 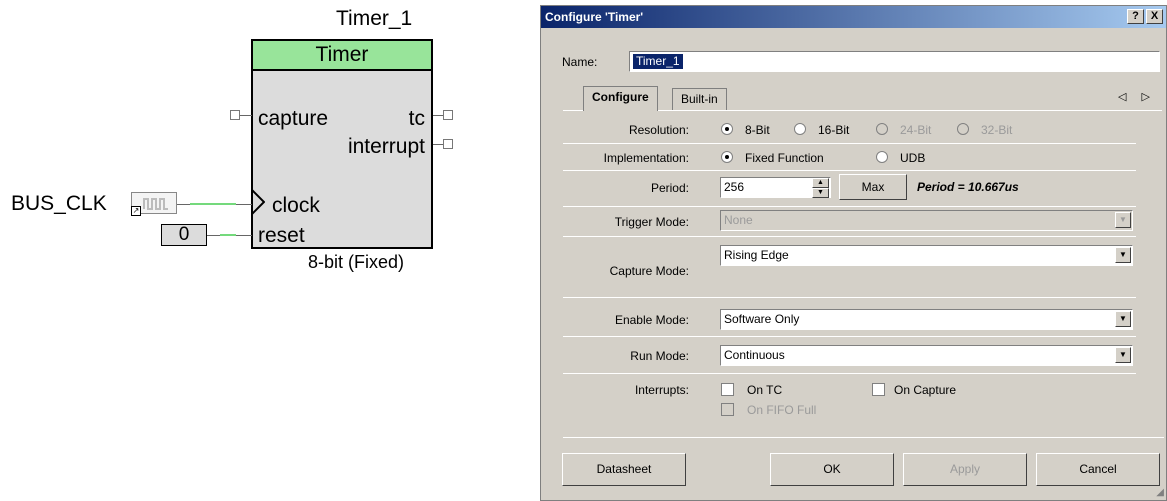 I want to click on run-mode-select: Continuous ▼, so click(x=926, y=355).